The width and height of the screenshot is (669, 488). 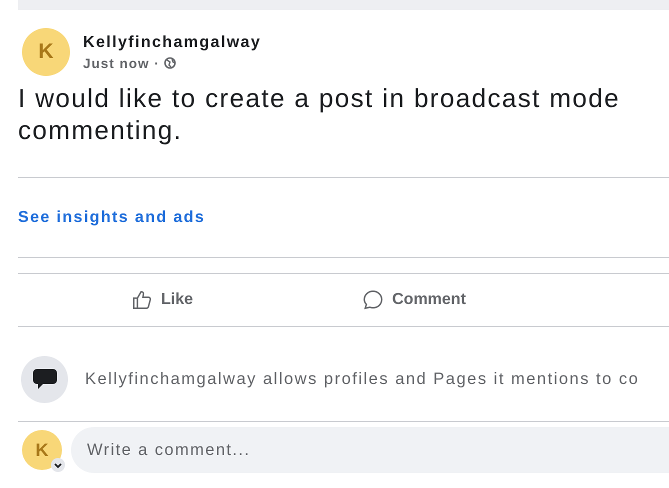 What do you see at coordinates (121, 63) in the screenshot?
I see `post-time: Just now ·` at bounding box center [121, 63].